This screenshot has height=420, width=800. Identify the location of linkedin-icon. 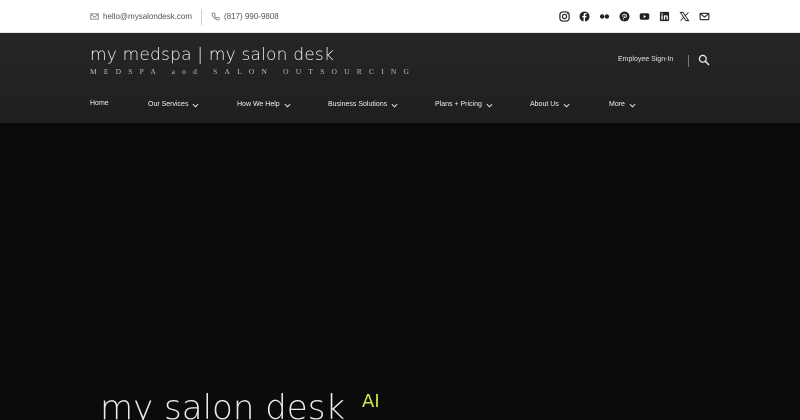
(664, 16).